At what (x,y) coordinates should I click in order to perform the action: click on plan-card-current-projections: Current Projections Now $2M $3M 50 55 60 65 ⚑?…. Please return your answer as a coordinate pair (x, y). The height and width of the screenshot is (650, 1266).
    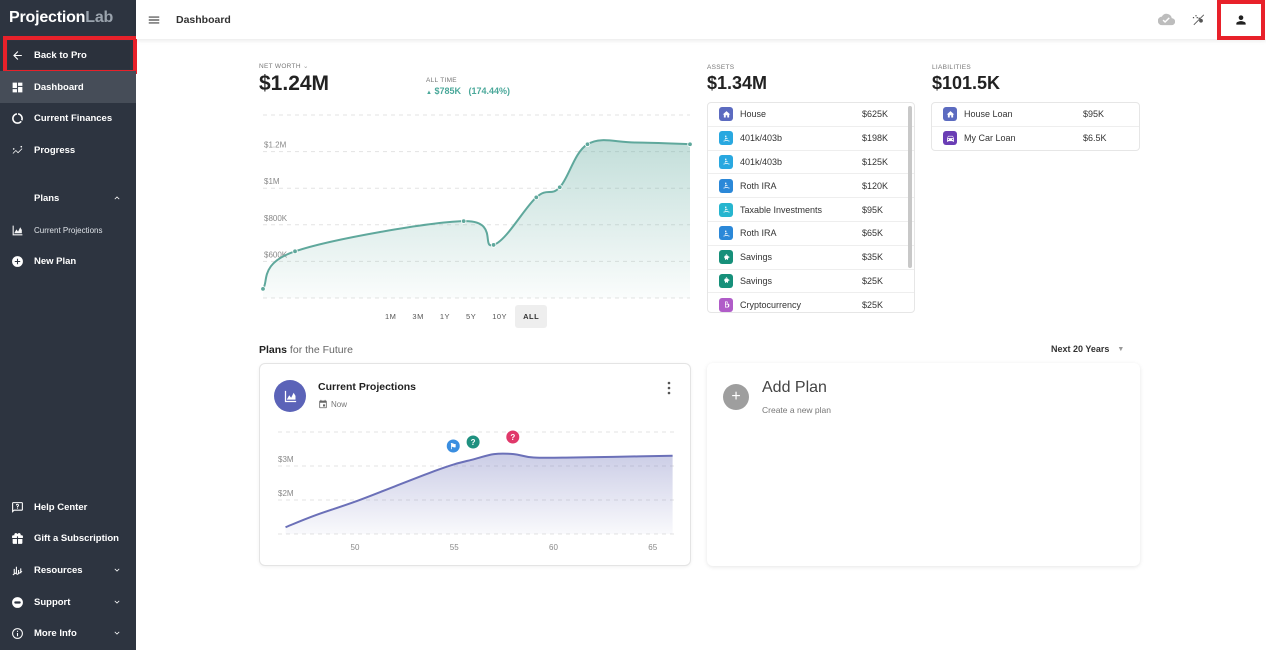
    Looking at the image, I should click on (475, 464).